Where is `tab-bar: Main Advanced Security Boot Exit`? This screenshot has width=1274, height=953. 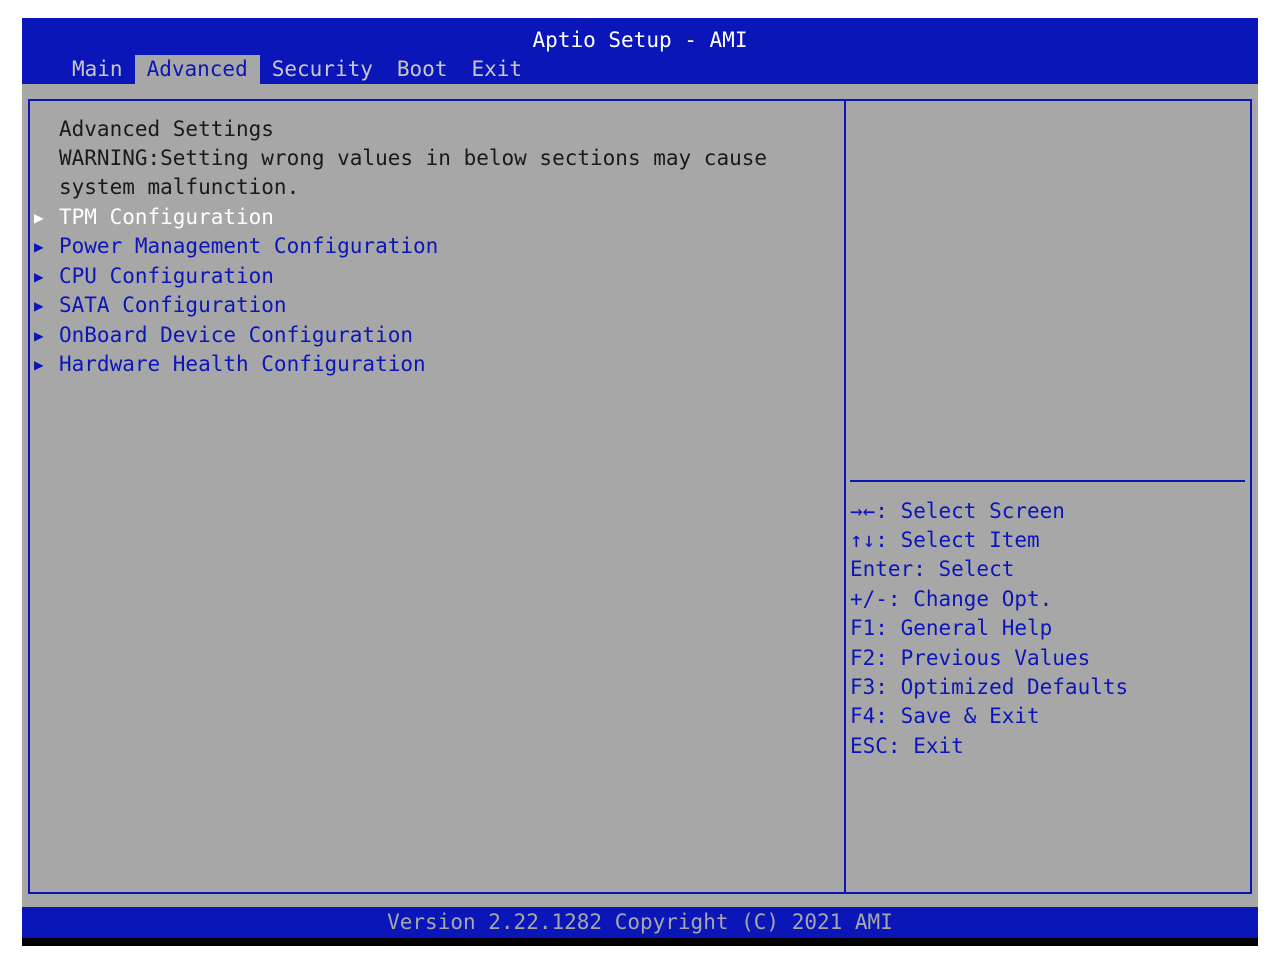
tab-bar: Main Advanced Security Boot Exit is located at coordinates (297, 69).